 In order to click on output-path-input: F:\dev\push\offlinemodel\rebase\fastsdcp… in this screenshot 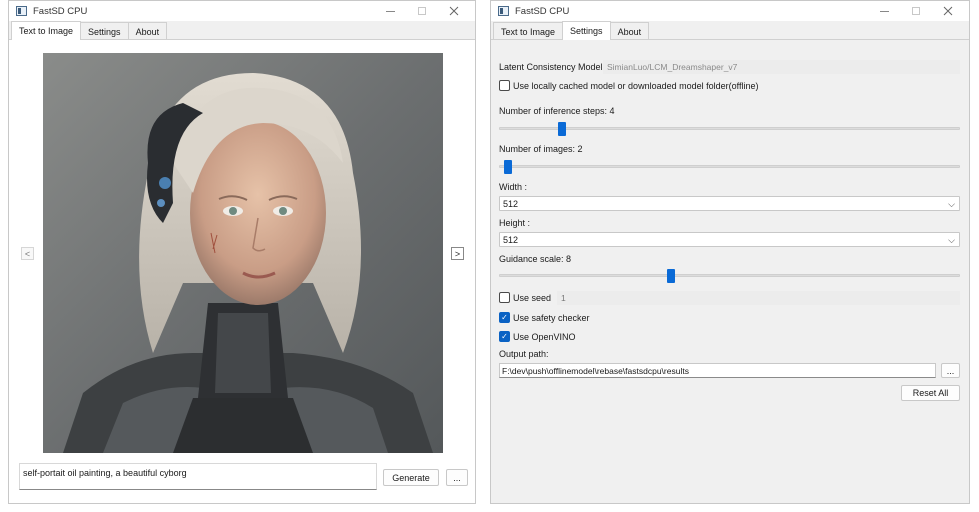, I will do `click(717, 370)`.